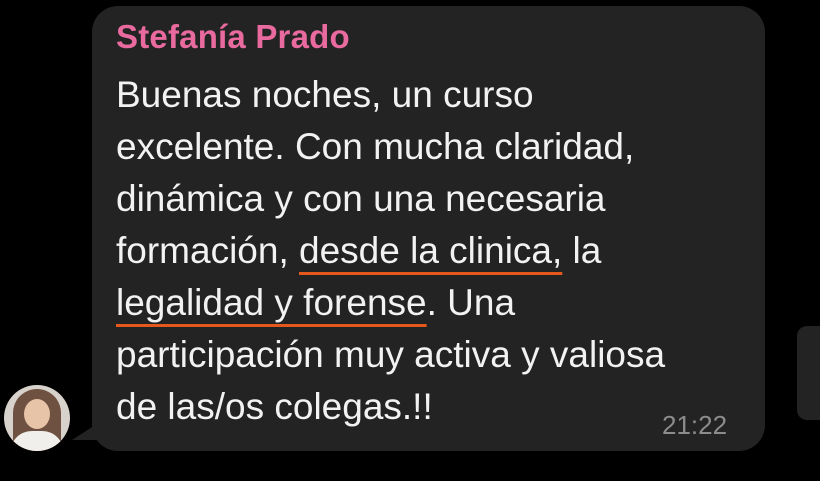 The height and width of the screenshot is (481, 820). I want to click on underlined-text: legalidad y forense, so click(271, 302).